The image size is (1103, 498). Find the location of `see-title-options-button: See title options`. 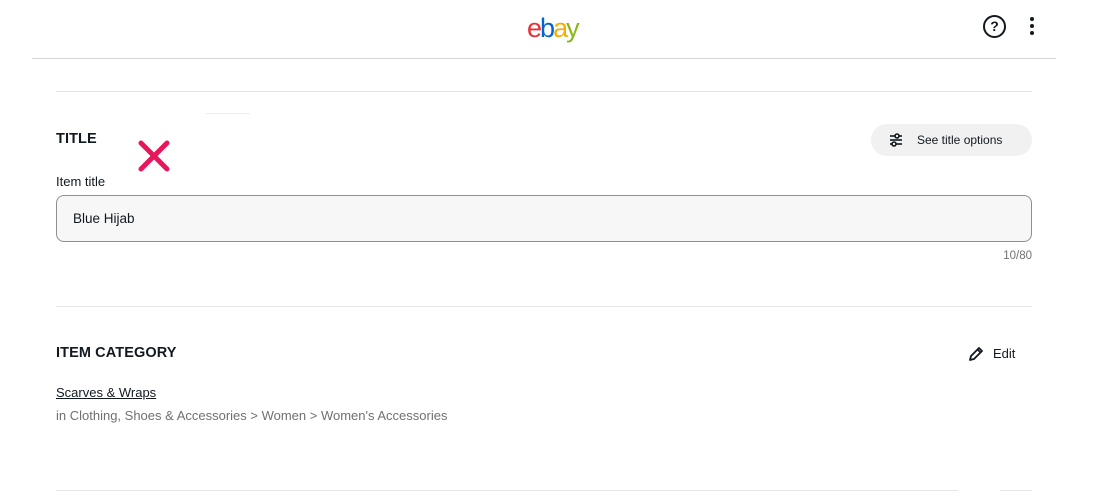

see-title-options-button: See title options is located at coordinates (951, 140).